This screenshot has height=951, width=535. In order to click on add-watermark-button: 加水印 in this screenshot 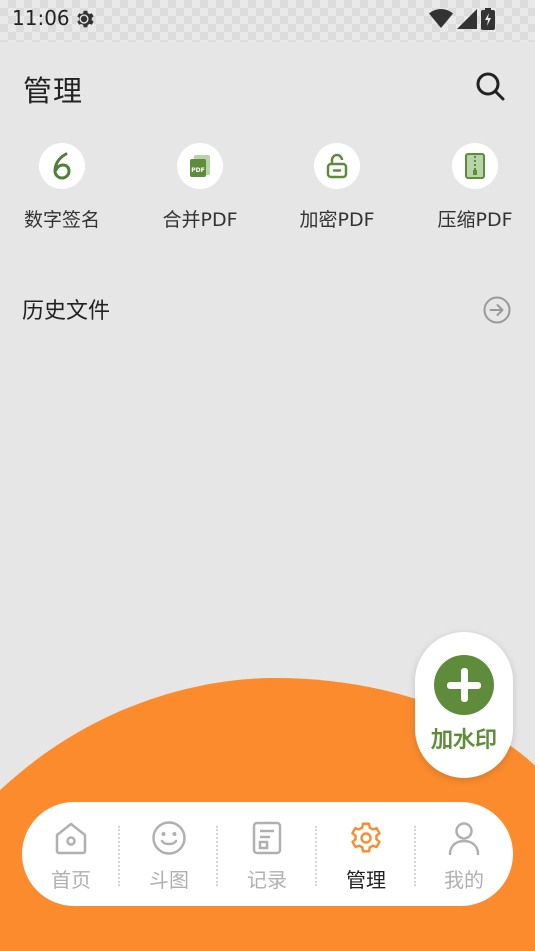, I will do `click(464, 705)`.